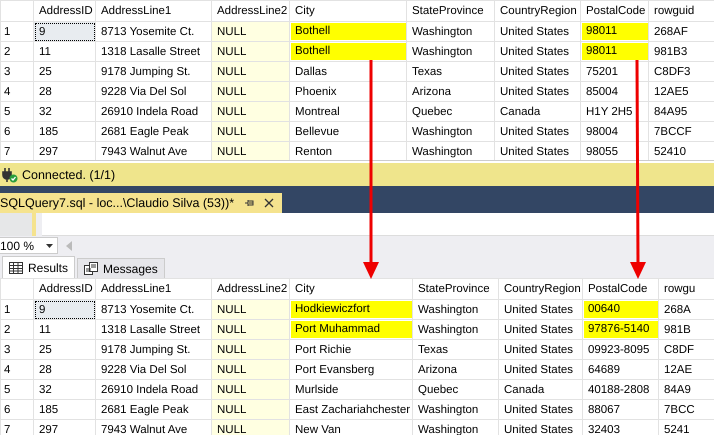  Describe the element at coordinates (351, 410) in the screenshot. I see `table-cell: East Zachariahchester` at that location.